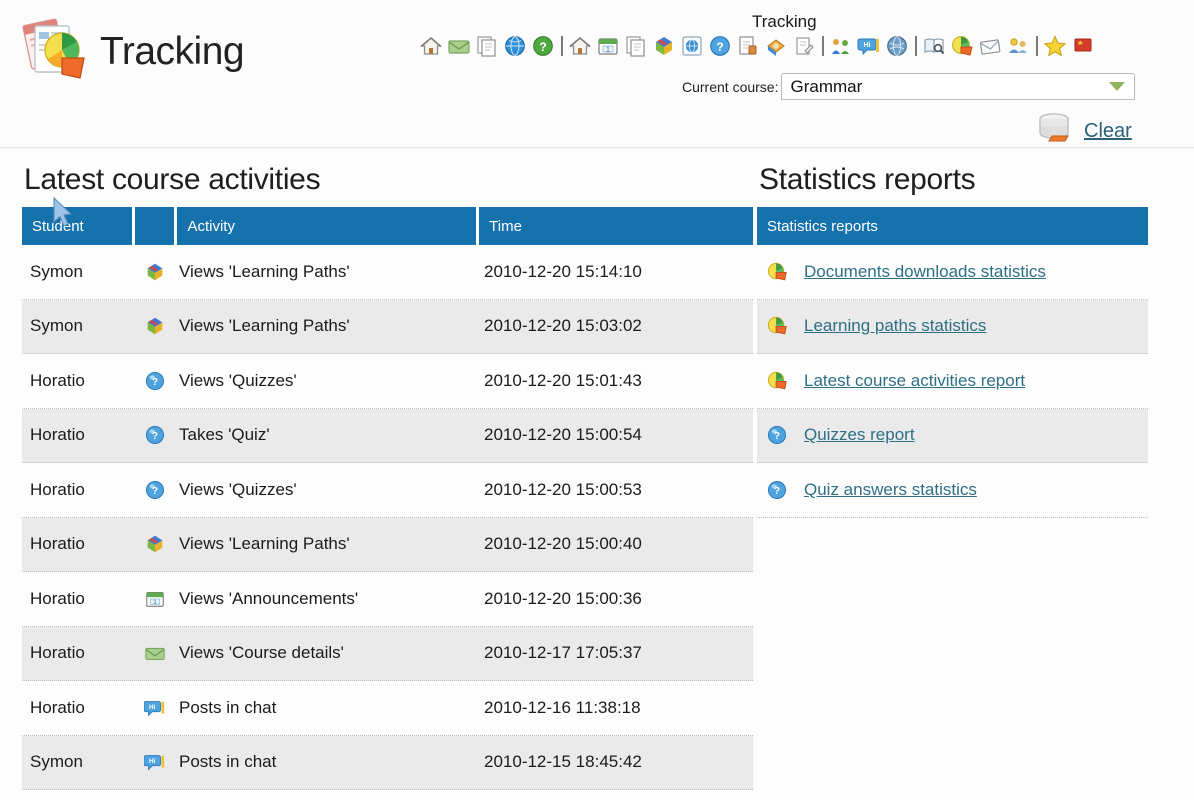 Image resolution: width=1194 pixels, height=800 pixels. What do you see at coordinates (914, 381) in the screenshot?
I see `statistics-report-link: Latest course activities report` at bounding box center [914, 381].